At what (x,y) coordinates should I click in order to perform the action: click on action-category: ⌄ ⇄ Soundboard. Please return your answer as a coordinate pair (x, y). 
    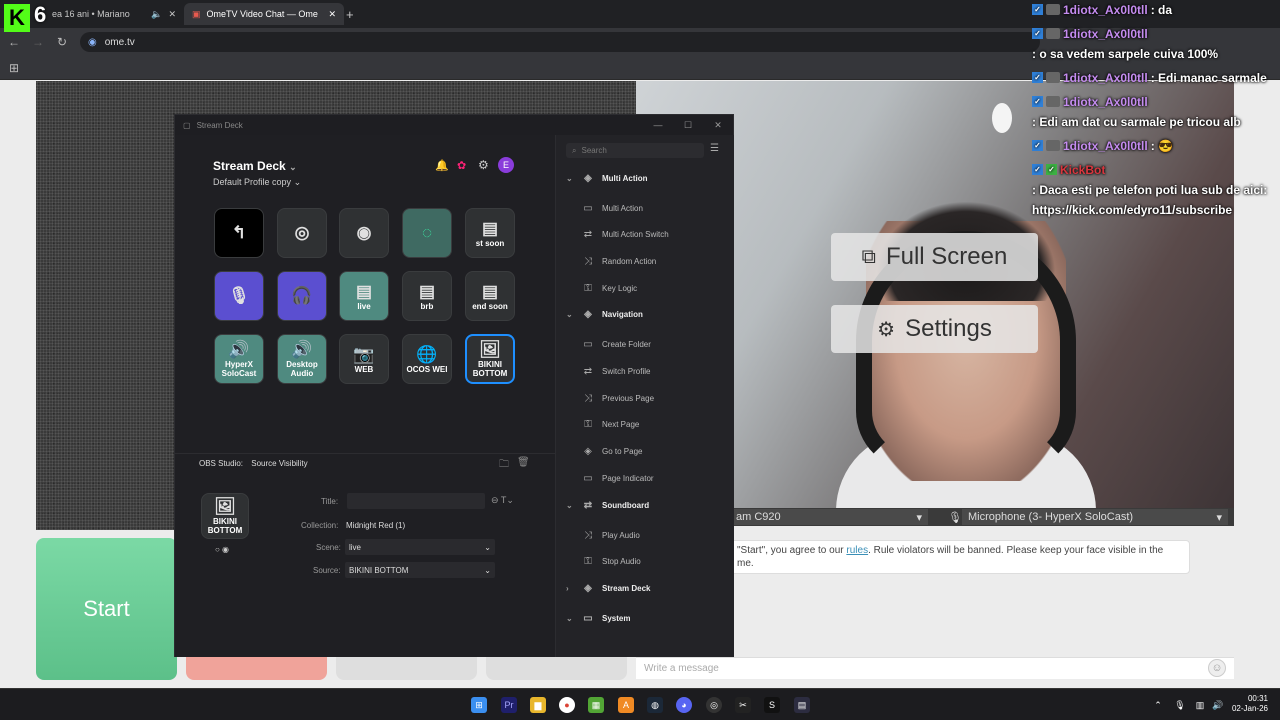
    Looking at the image, I should click on (653, 505).